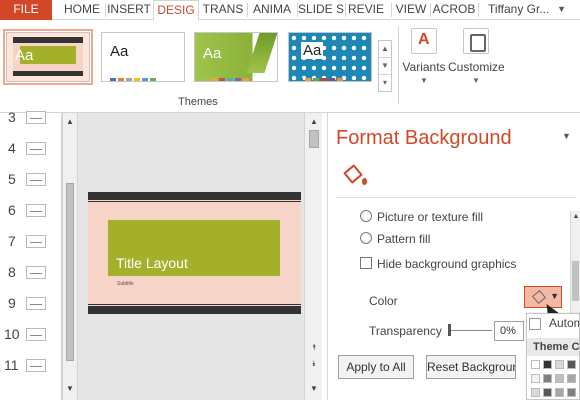  Describe the element at coordinates (449, 330) in the screenshot. I see `transparency-slider-thumb` at that location.